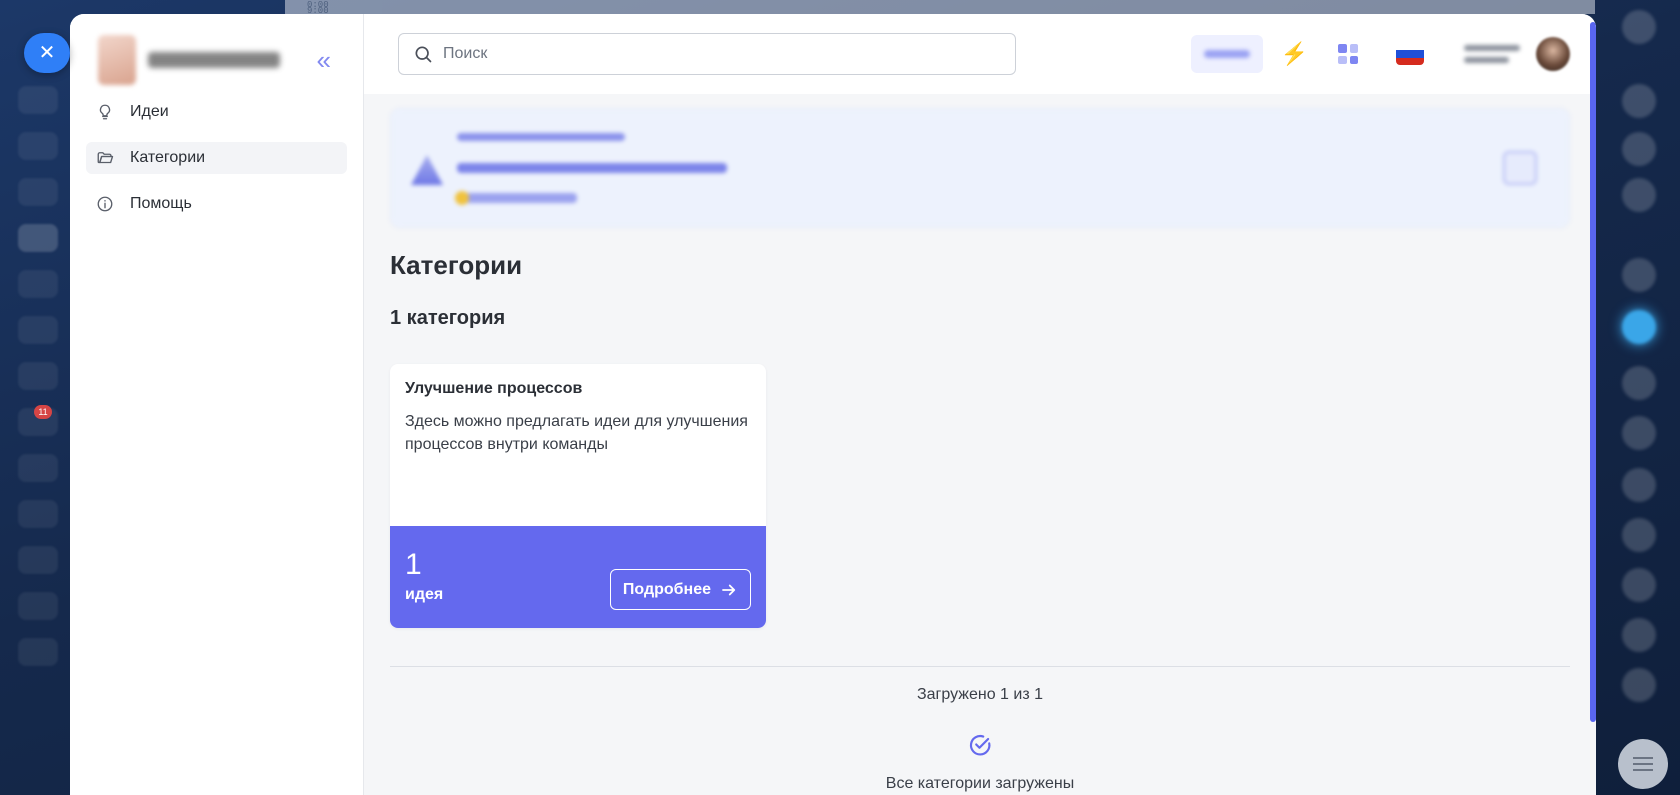  What do you see at coordinates (427, 170) in the screenshot?
I see `banner-icon` at bounding box center [427, 170].